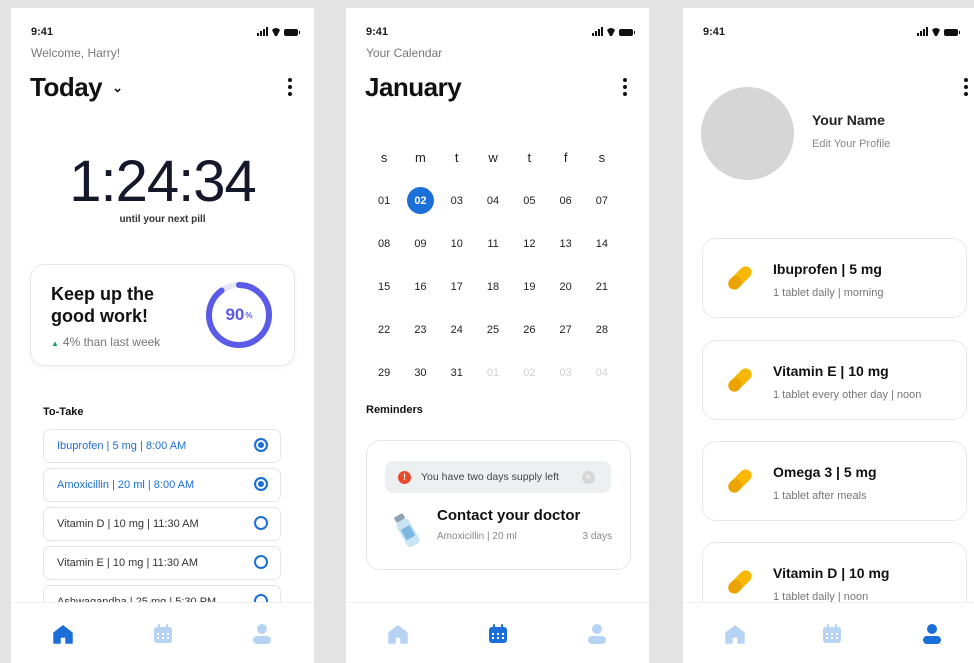  What do you see at coordinates (747, 133) in the screenshot?
I see `avatar` at bounding box center [747, 133].